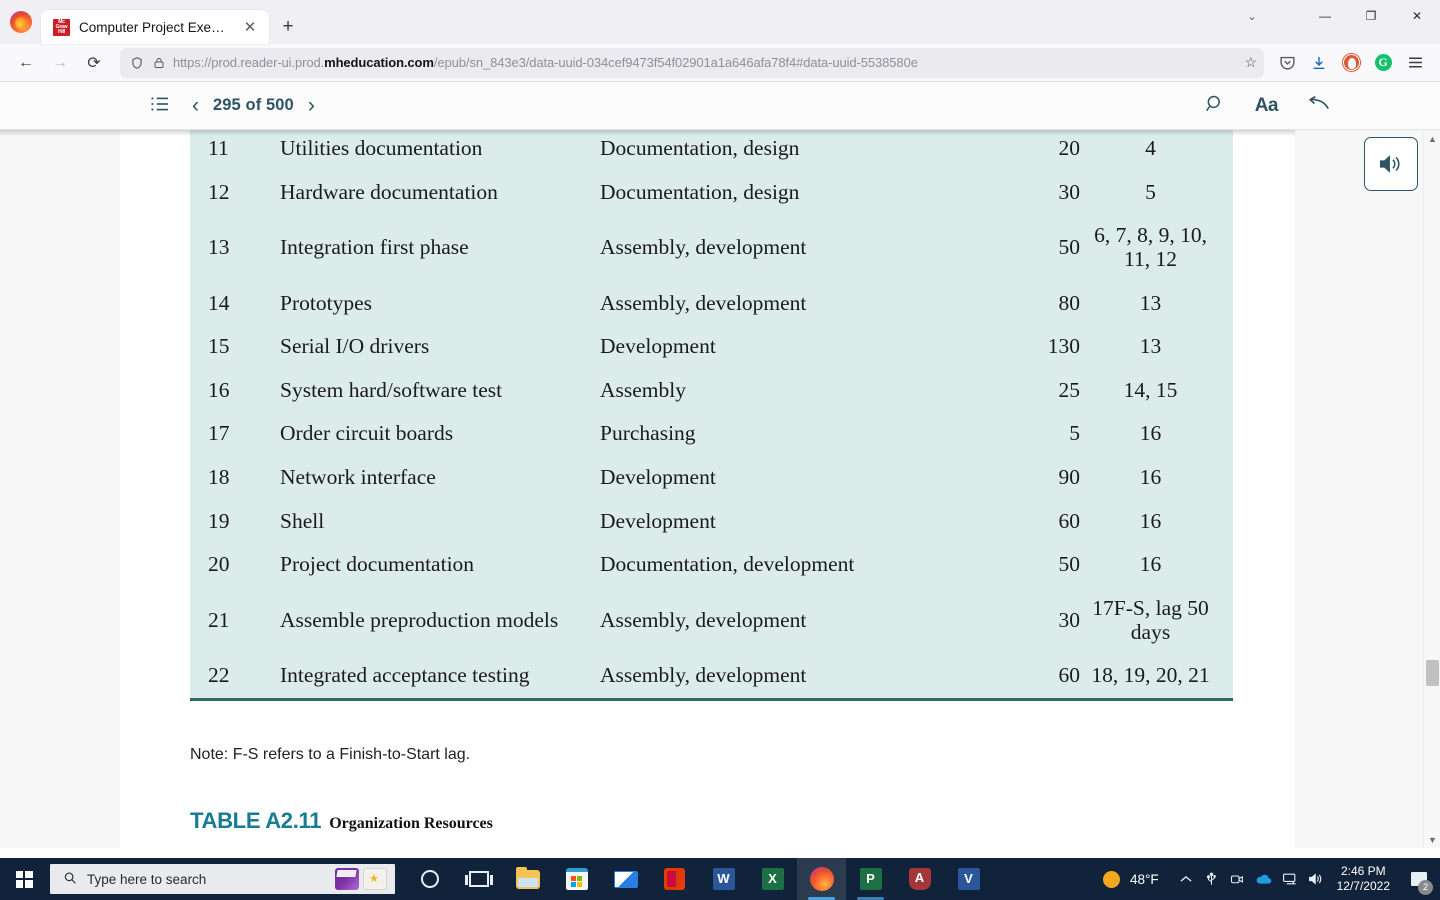 The image size is (1440, 900). What do you see at coordinates (1432, 138) in the screenshot?
I see `scroll-up-icon: ▲` at bounding box center [1432, 138].